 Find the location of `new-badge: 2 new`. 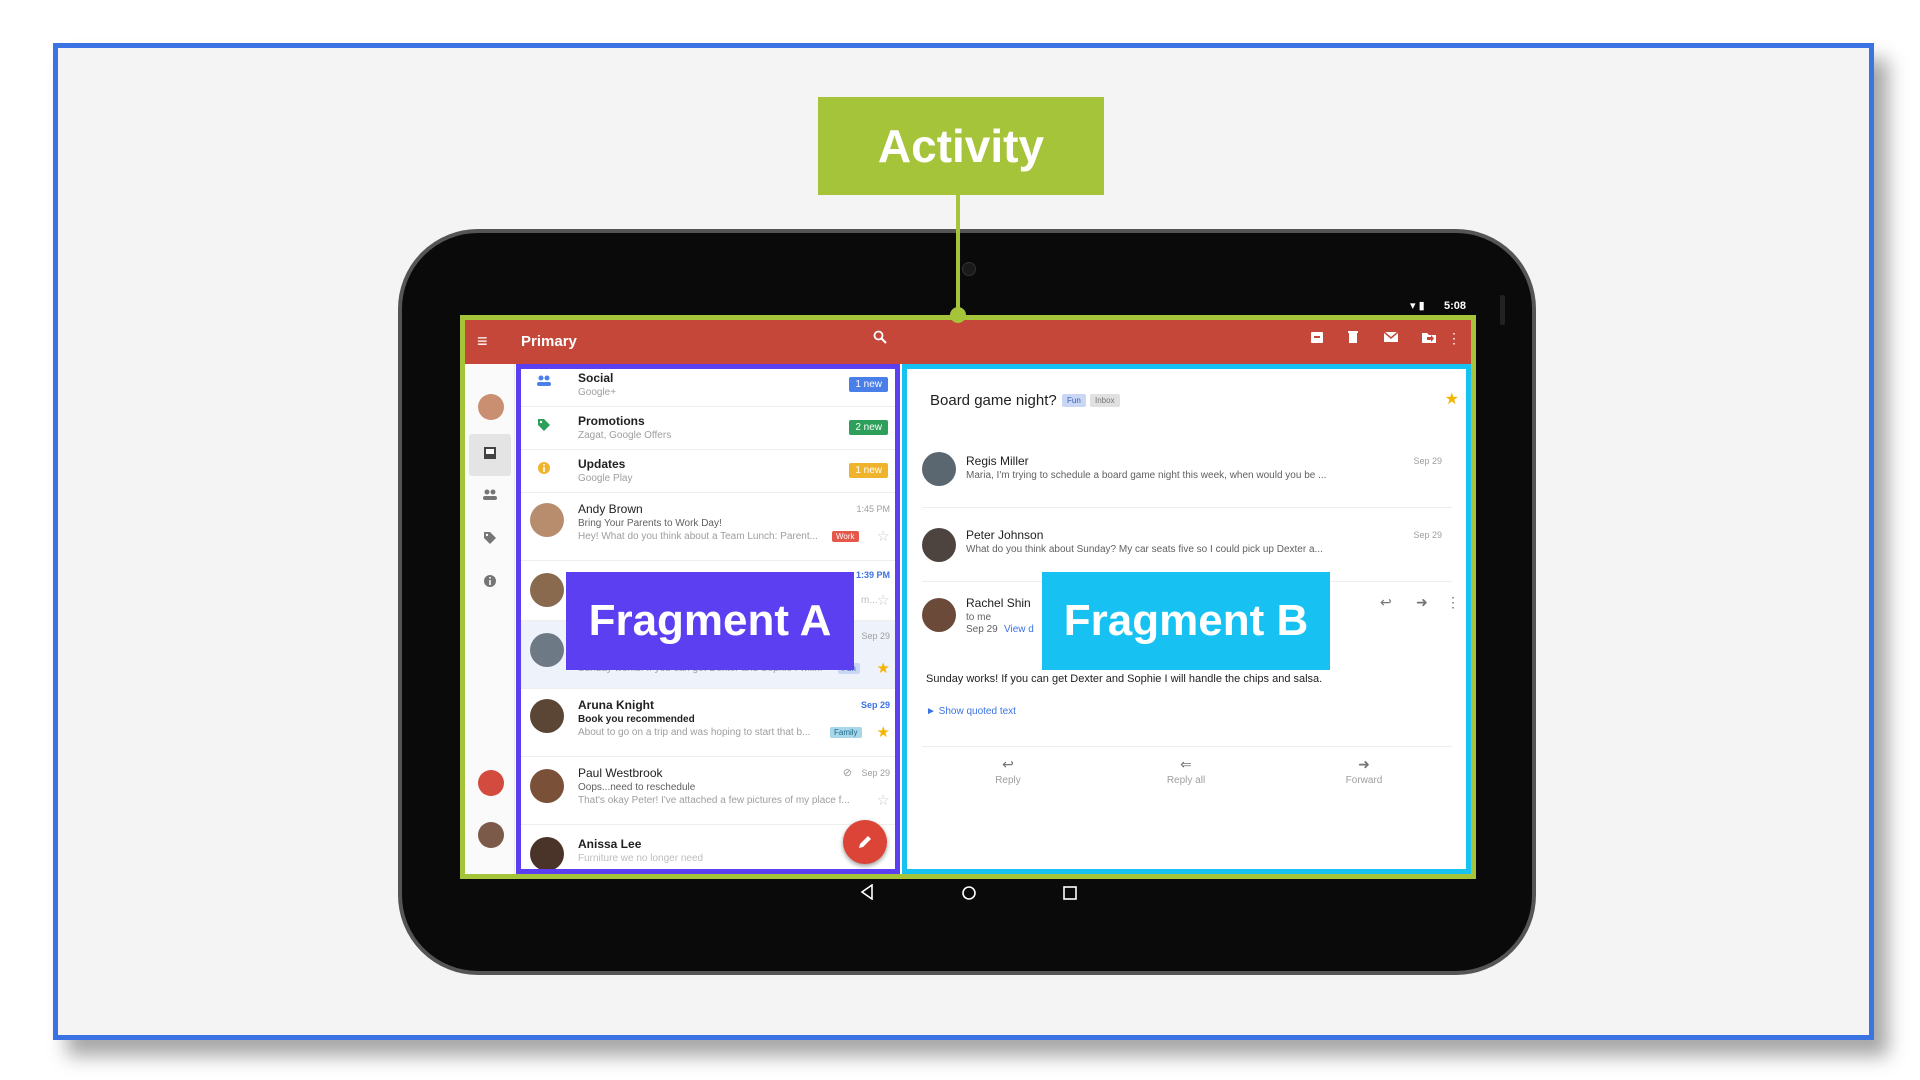

new-badge: 2 new is located at coordinates (868, 427).